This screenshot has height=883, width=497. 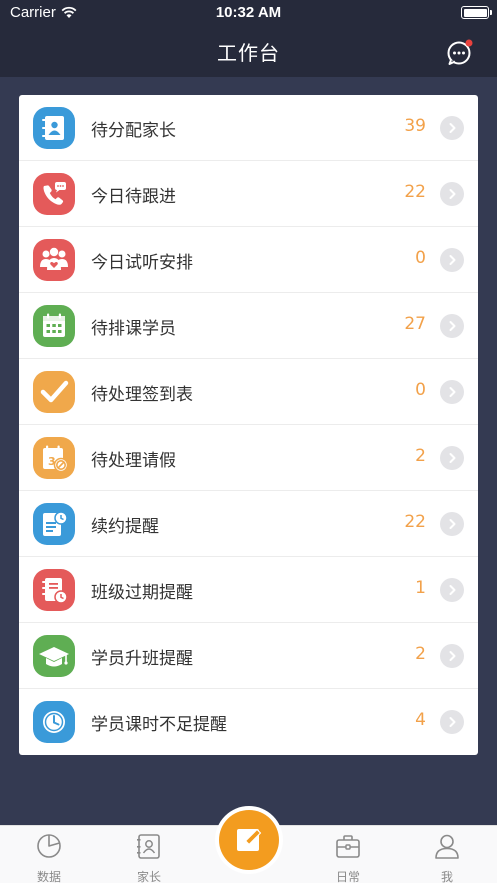 What do you see at coordinates (248, 194) in the screenshot?
I see `task-row-followup-today: 今日待跟进 22` at bounding box center [248, 194].